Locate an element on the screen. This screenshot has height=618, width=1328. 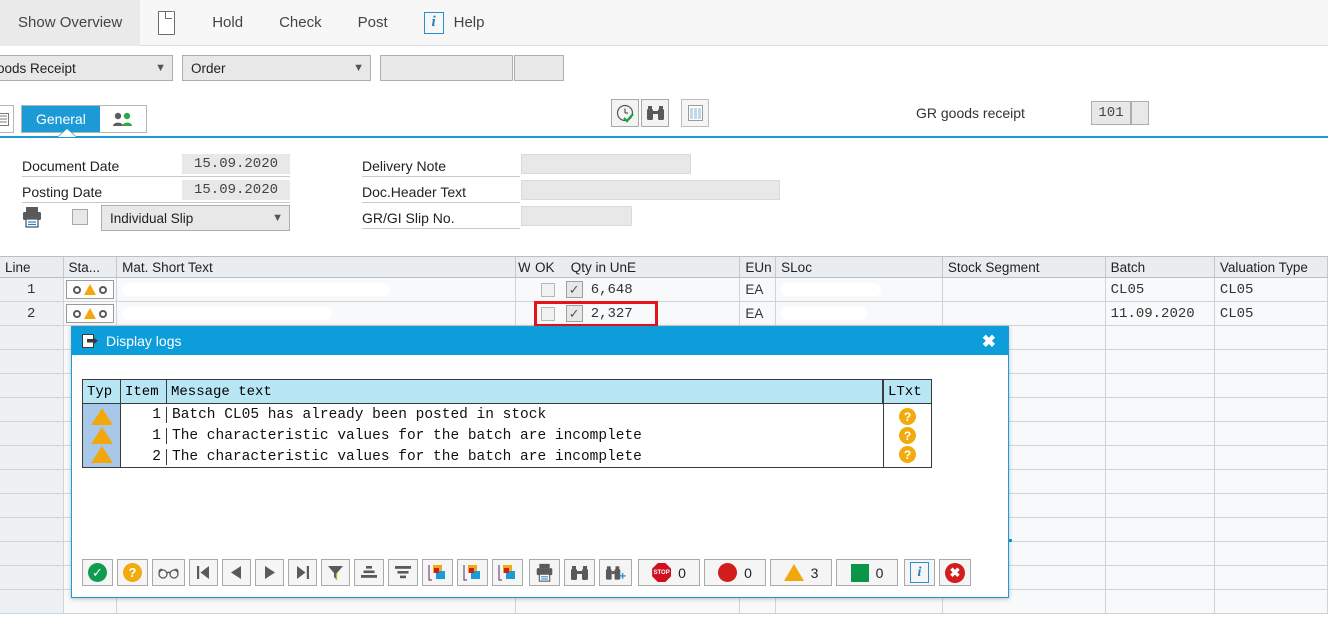
delivery-note-input is located at coordinates (606, 164).